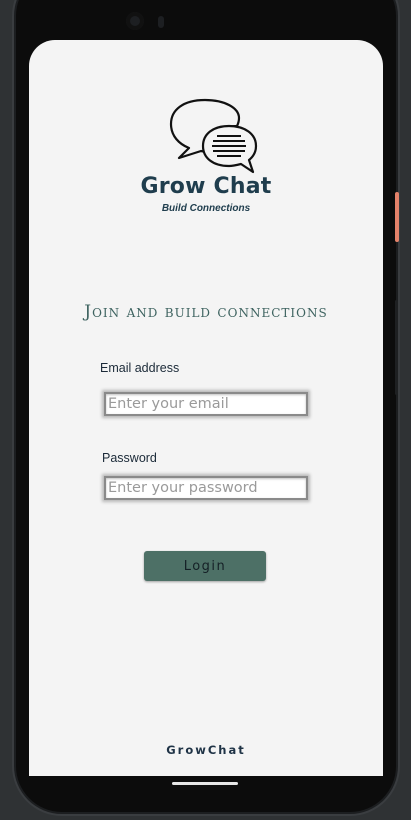 The width and height of the screenshot is (411, 820). Describe the element at coordinates (396, 347) in the screenshot. I see `volume-button` at that location.